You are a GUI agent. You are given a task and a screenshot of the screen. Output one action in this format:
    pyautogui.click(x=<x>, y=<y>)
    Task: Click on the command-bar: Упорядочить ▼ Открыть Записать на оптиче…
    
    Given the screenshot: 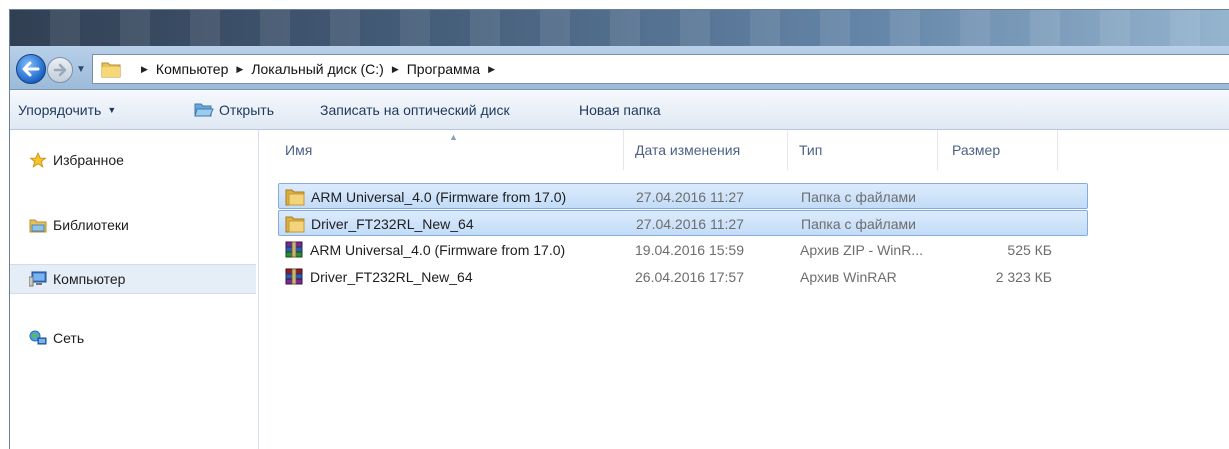 What is the action you would take?
    pyautogui.click(x=619, y=110)
    